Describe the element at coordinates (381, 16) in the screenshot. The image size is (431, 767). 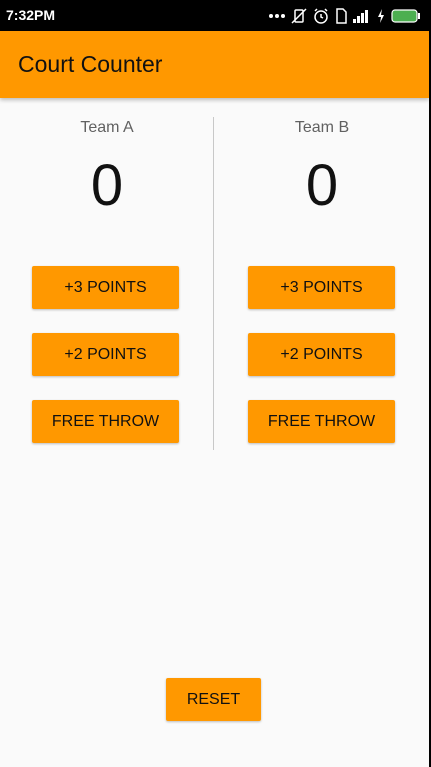
I see `charging-icon` at that location.